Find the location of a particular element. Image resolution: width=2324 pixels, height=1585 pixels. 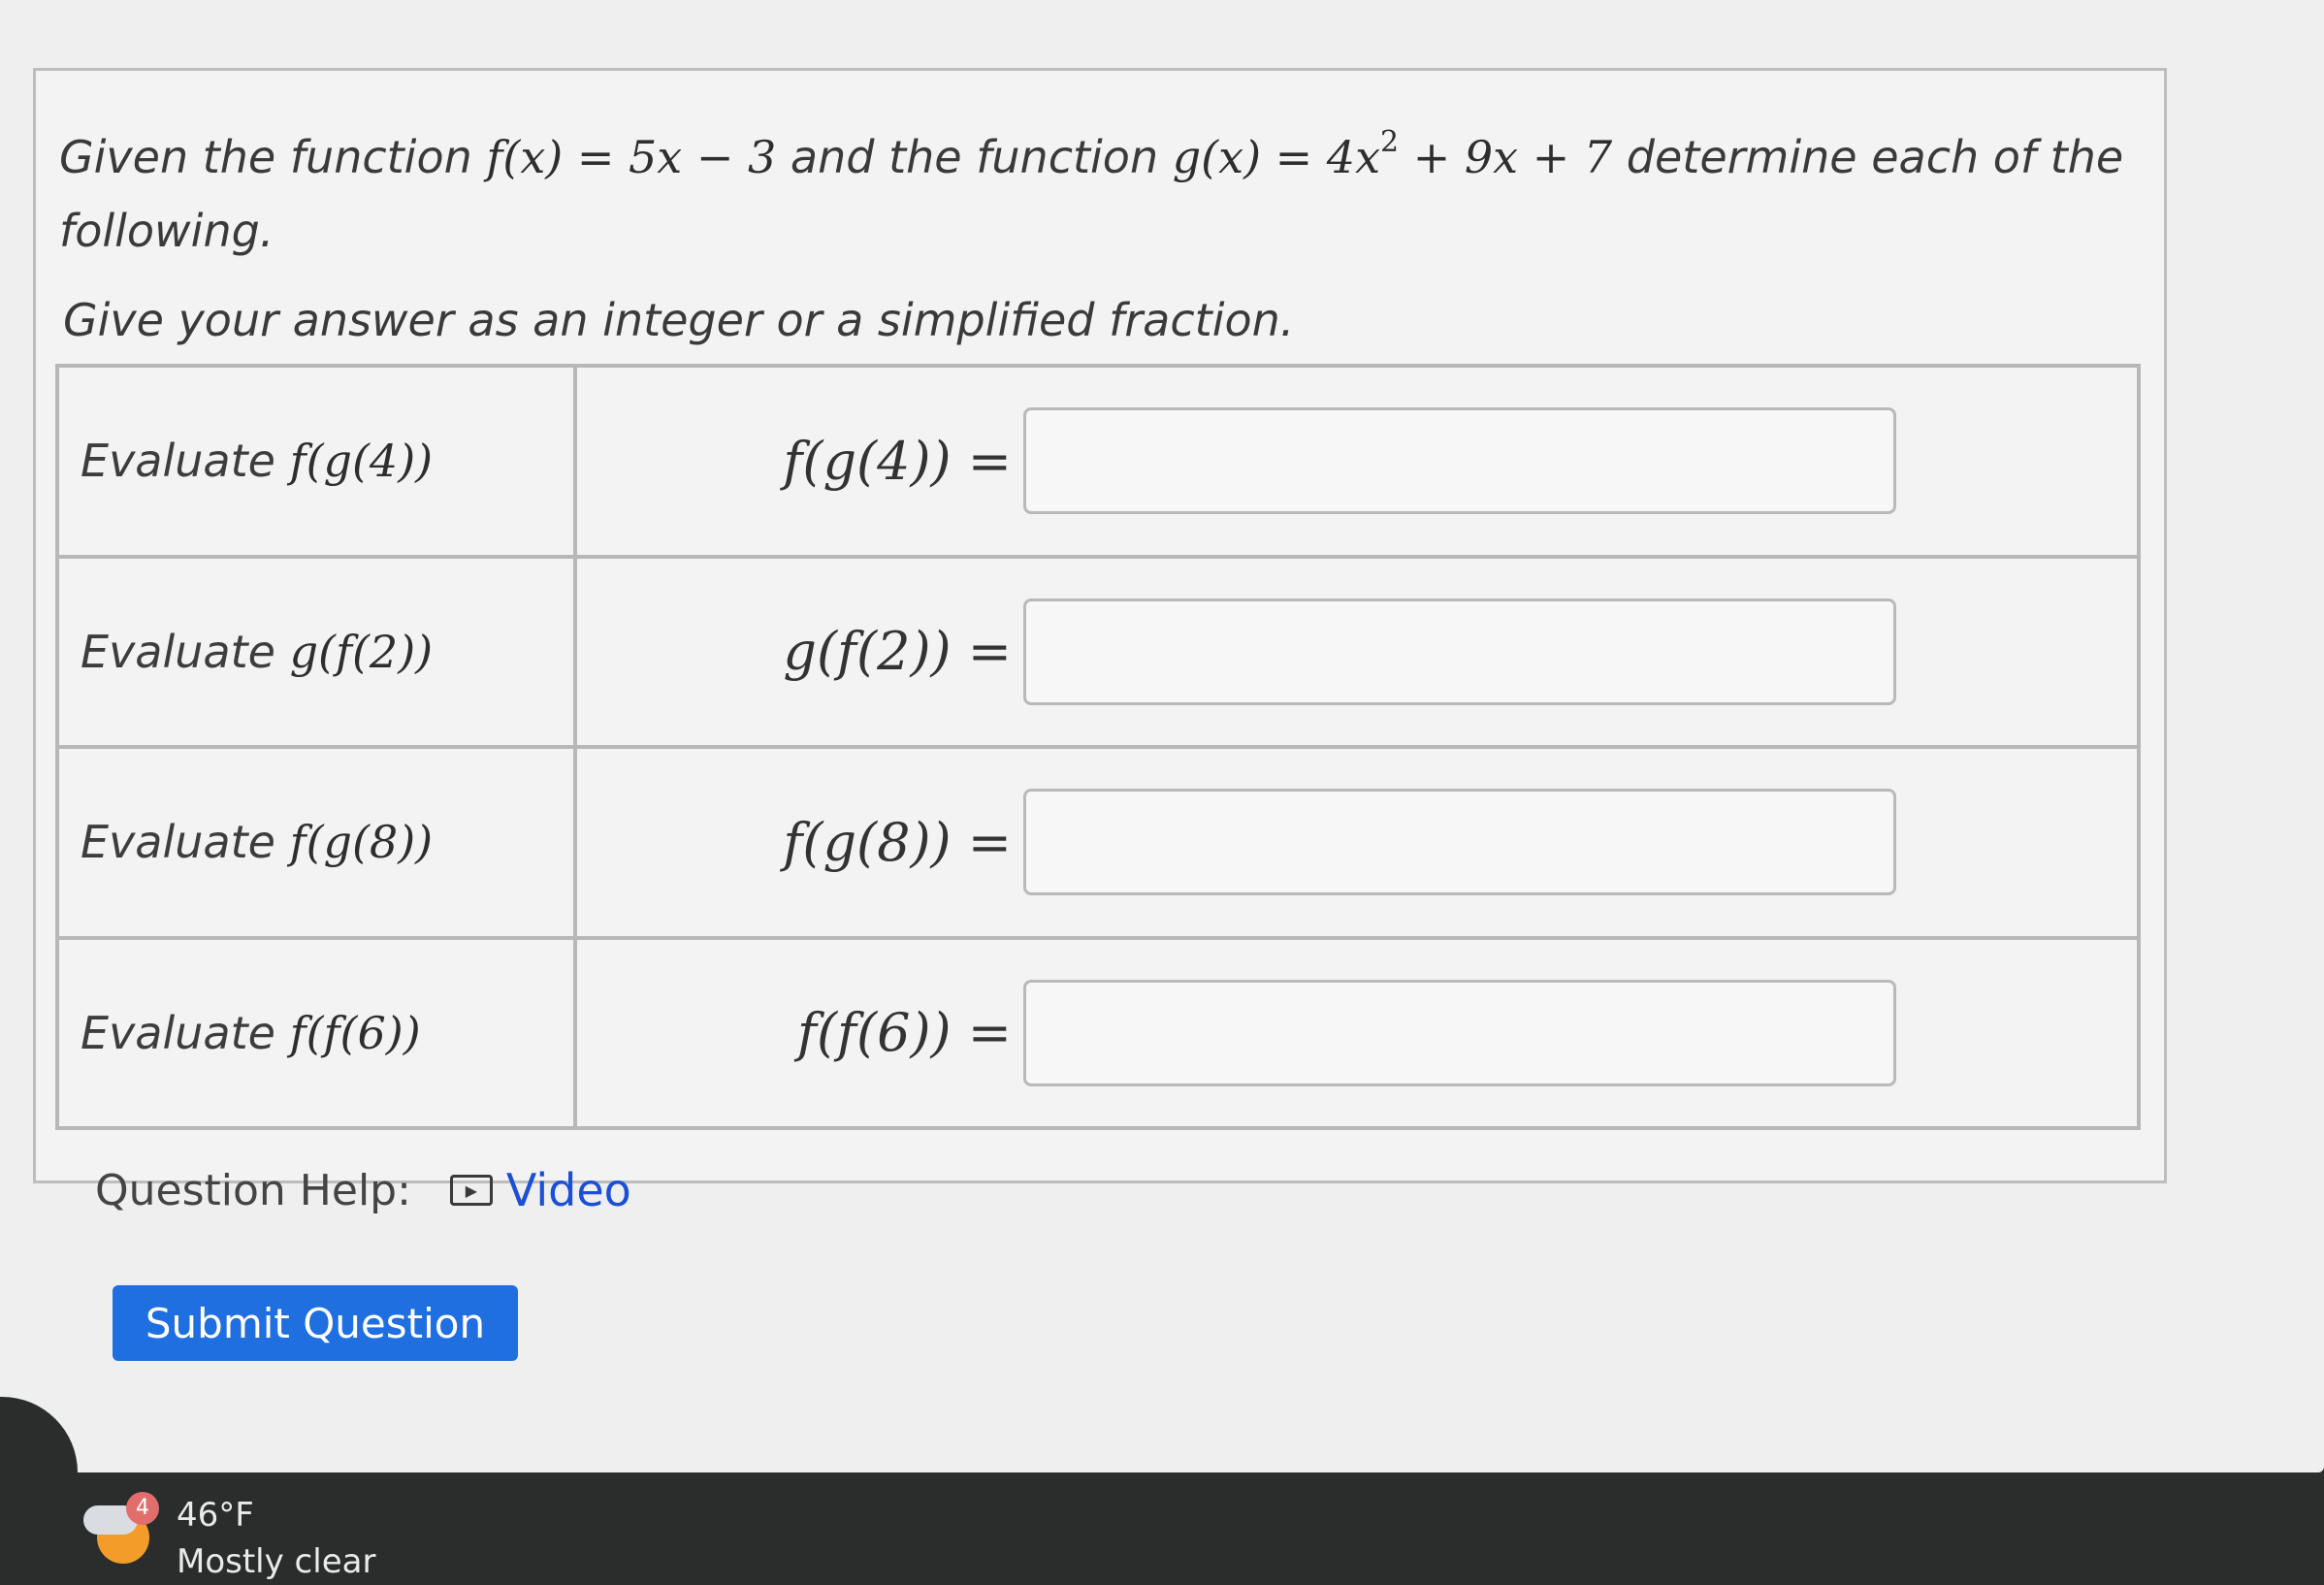

answer-lhs: f(g(4)) = is located at coordinates (897, 461).